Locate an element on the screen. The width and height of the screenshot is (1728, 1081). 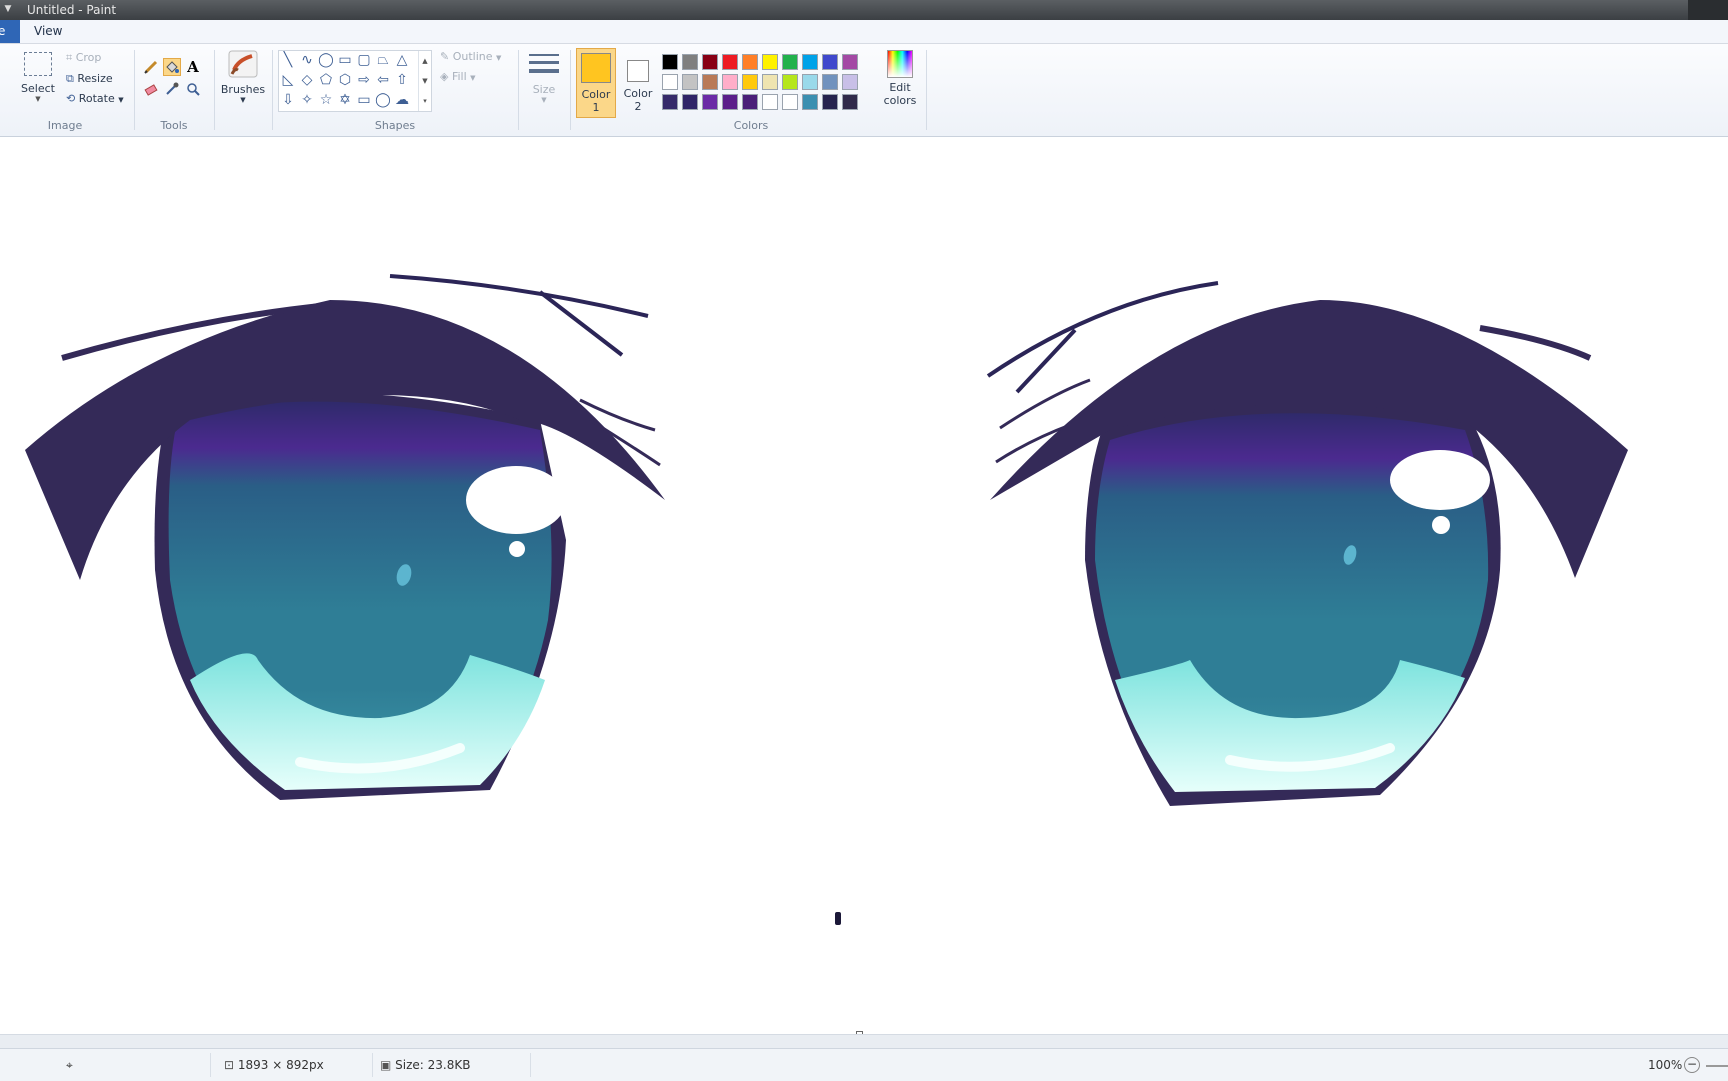
up-arrow-shape-icon: ⇧ is located at coordinates (402, 80).